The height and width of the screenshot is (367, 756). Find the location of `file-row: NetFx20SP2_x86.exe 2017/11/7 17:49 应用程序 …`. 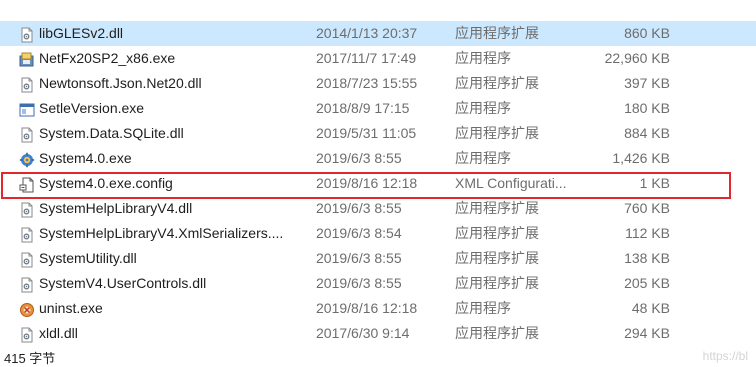

file-row: NetFx20SP2_x86.exe 2017/11/7 17:49 应用程序 … is located at coordinates (378, 58).